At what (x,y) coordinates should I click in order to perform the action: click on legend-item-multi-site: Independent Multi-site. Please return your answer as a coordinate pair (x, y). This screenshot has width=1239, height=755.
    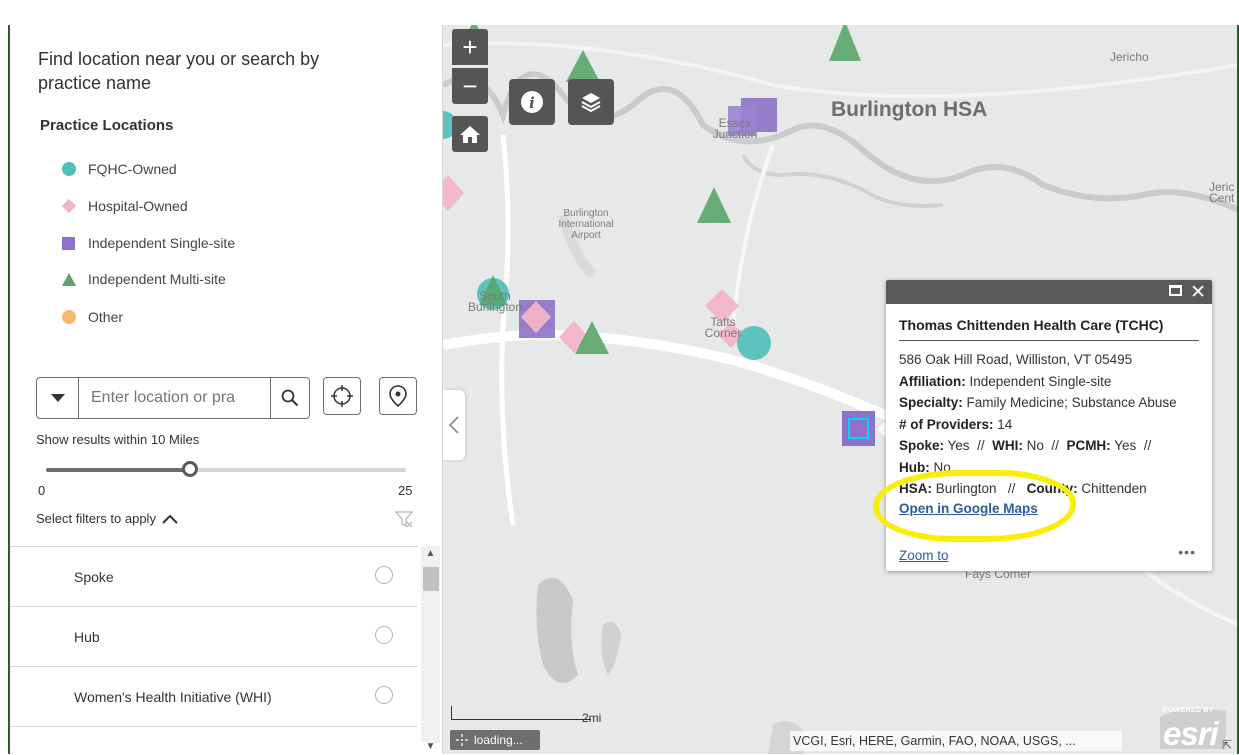
    Looking at the image, I should click on (144, 279).